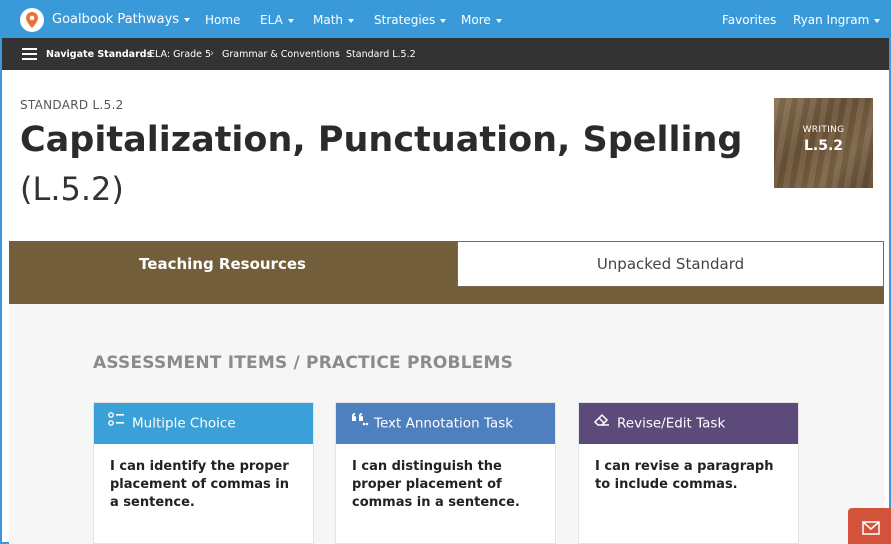 The image size is (891, 544). I want to click on eraser-icon, so click(603, 423).